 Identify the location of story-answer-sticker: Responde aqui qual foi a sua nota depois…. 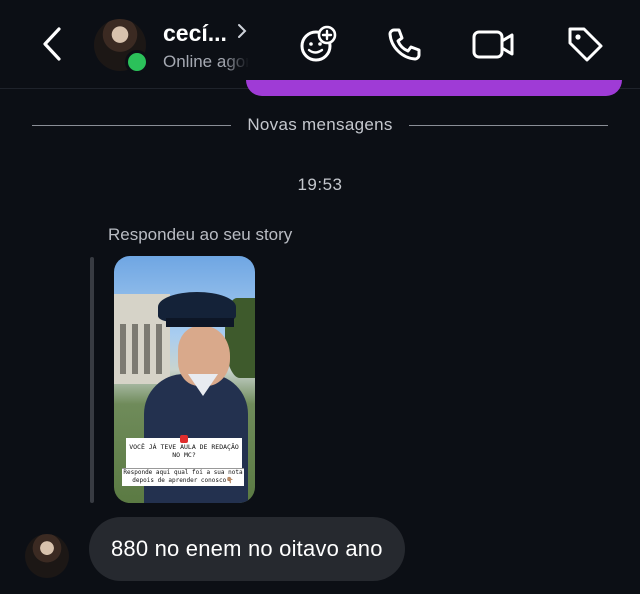
(183, 477).